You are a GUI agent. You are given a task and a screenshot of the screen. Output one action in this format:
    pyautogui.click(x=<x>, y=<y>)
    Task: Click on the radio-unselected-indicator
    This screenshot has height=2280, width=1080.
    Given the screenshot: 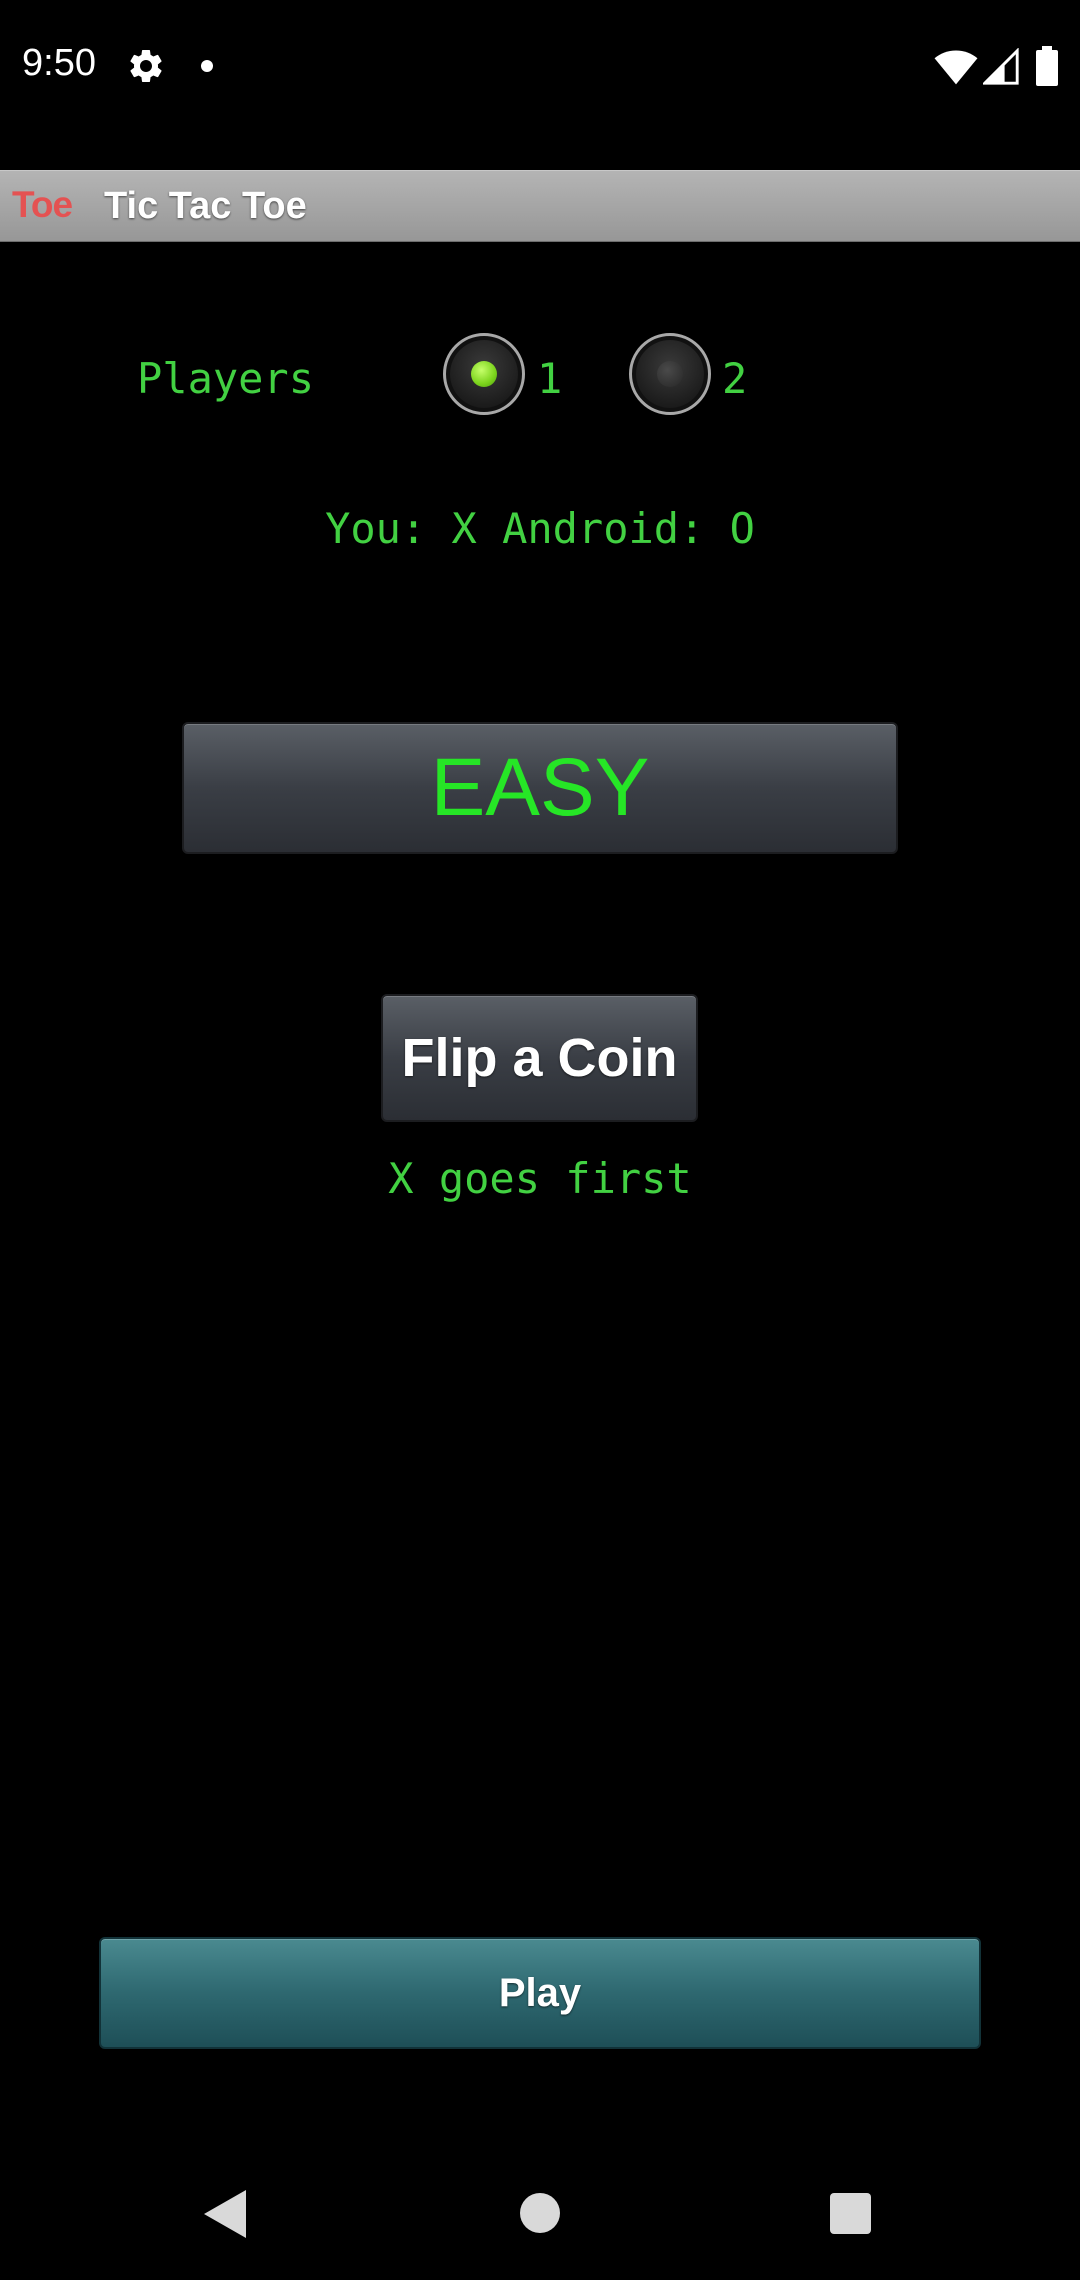 What is the action you would take?
    pyautogui.click(x=670, y=374)
    